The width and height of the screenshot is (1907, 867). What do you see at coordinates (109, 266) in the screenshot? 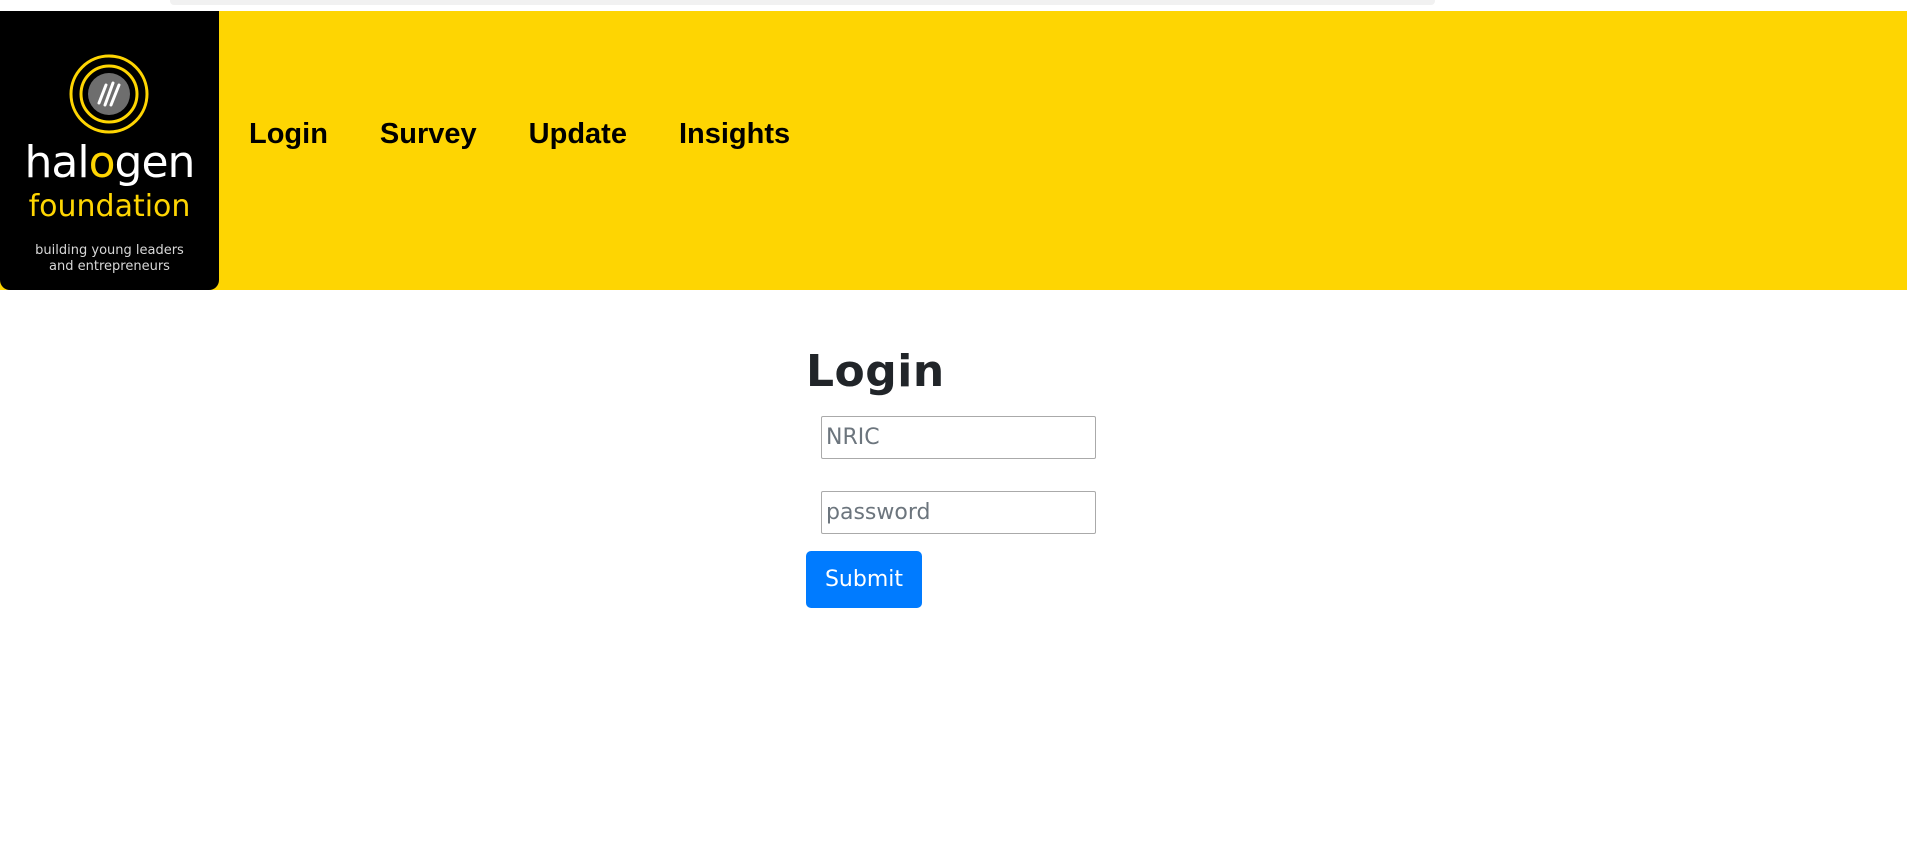
I see `logo-tagline-line2: and entrepreneurs` at bounding box center [109, 266].